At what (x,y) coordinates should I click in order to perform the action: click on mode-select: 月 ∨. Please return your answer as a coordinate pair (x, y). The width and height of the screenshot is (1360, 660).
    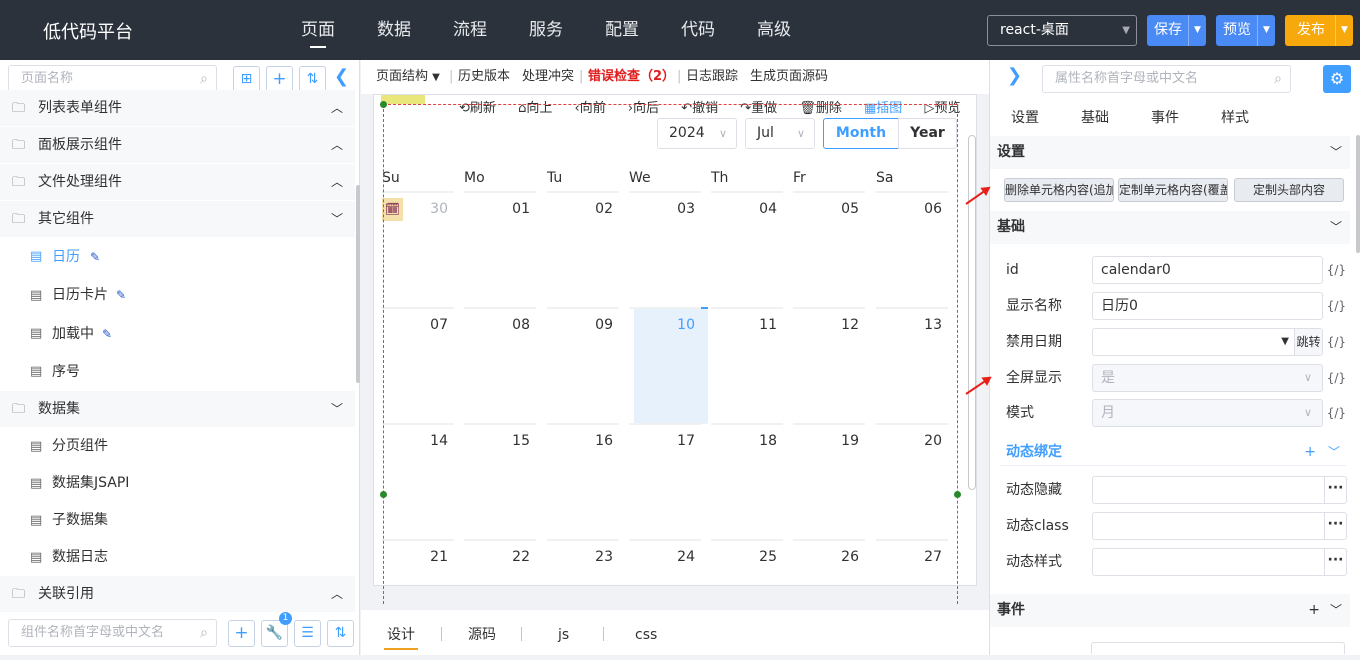
    Looking at the image, I should click on (1207, 413).